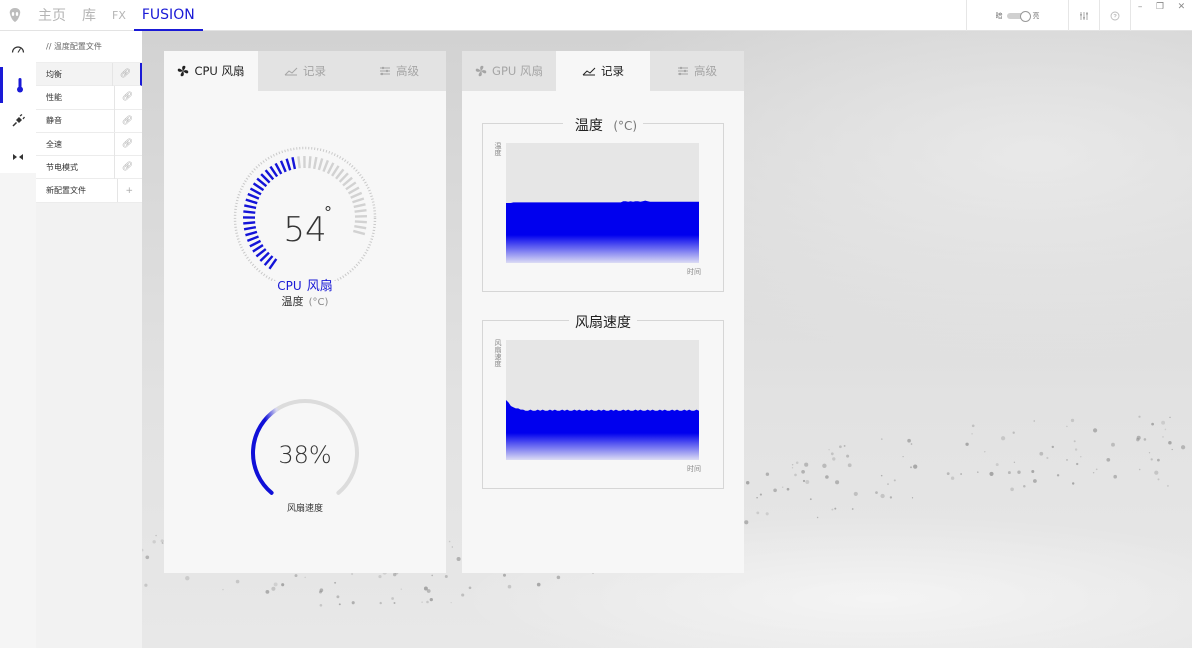 This screenshot has height=648, width=1192. What do you see at coordinates (305, 299) in the screenshot?
I see `temperature-caption: 温度 (°C)` at bounding box center [305, 299].